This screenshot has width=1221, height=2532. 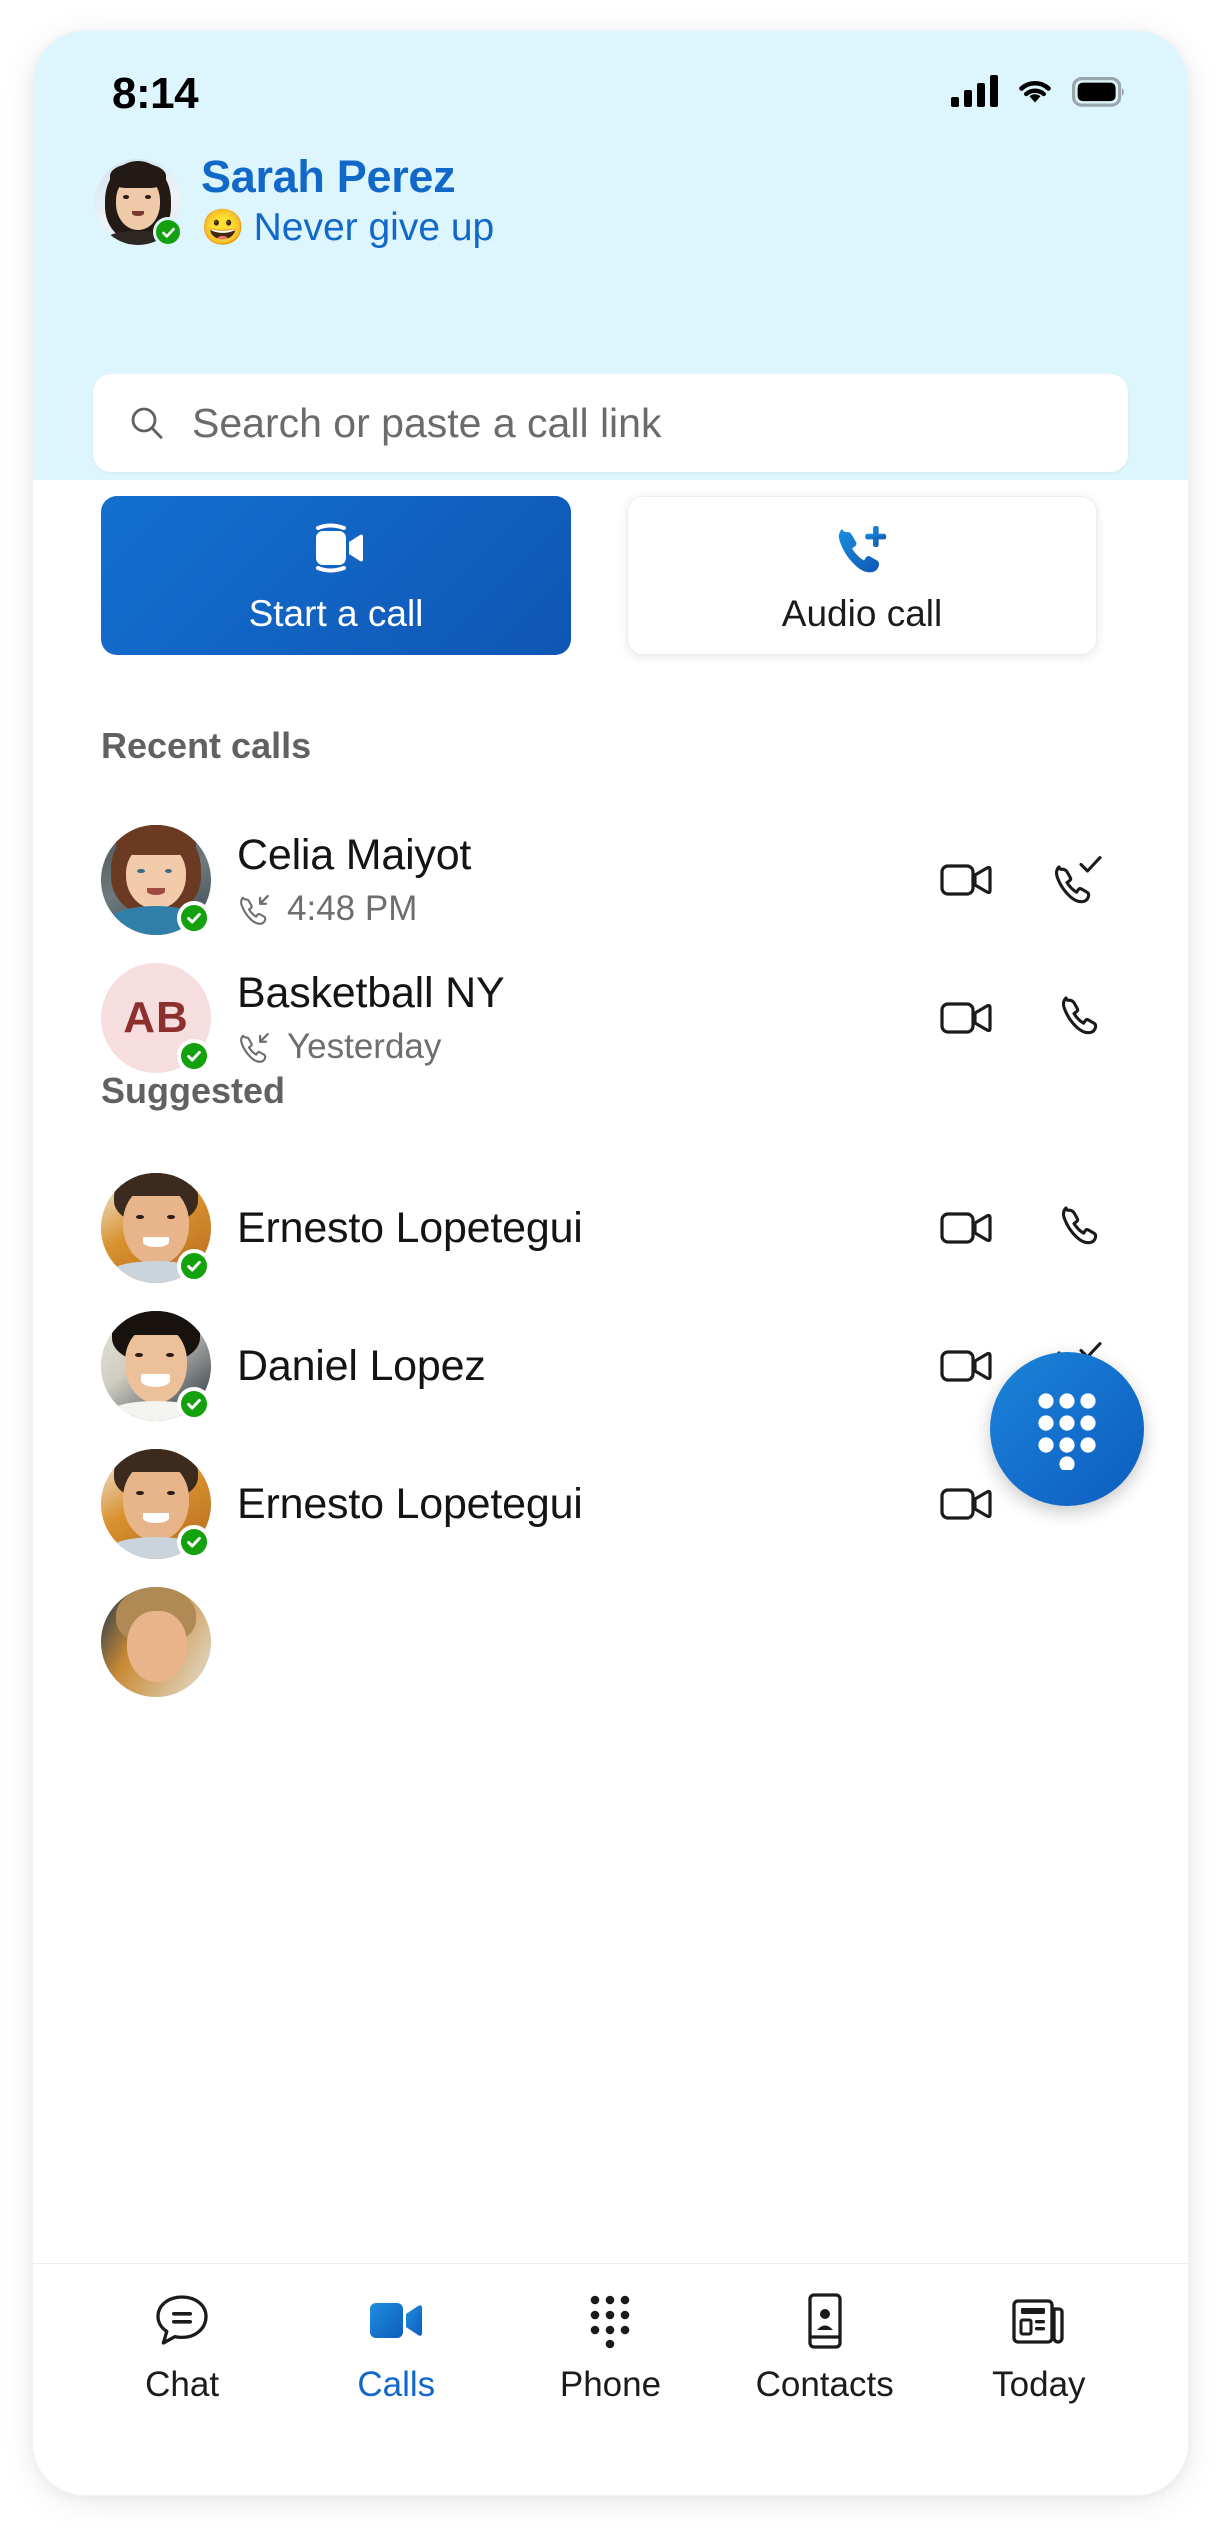 I want to click on status-bar-clock: 8:14, so click(x=155, y=93).